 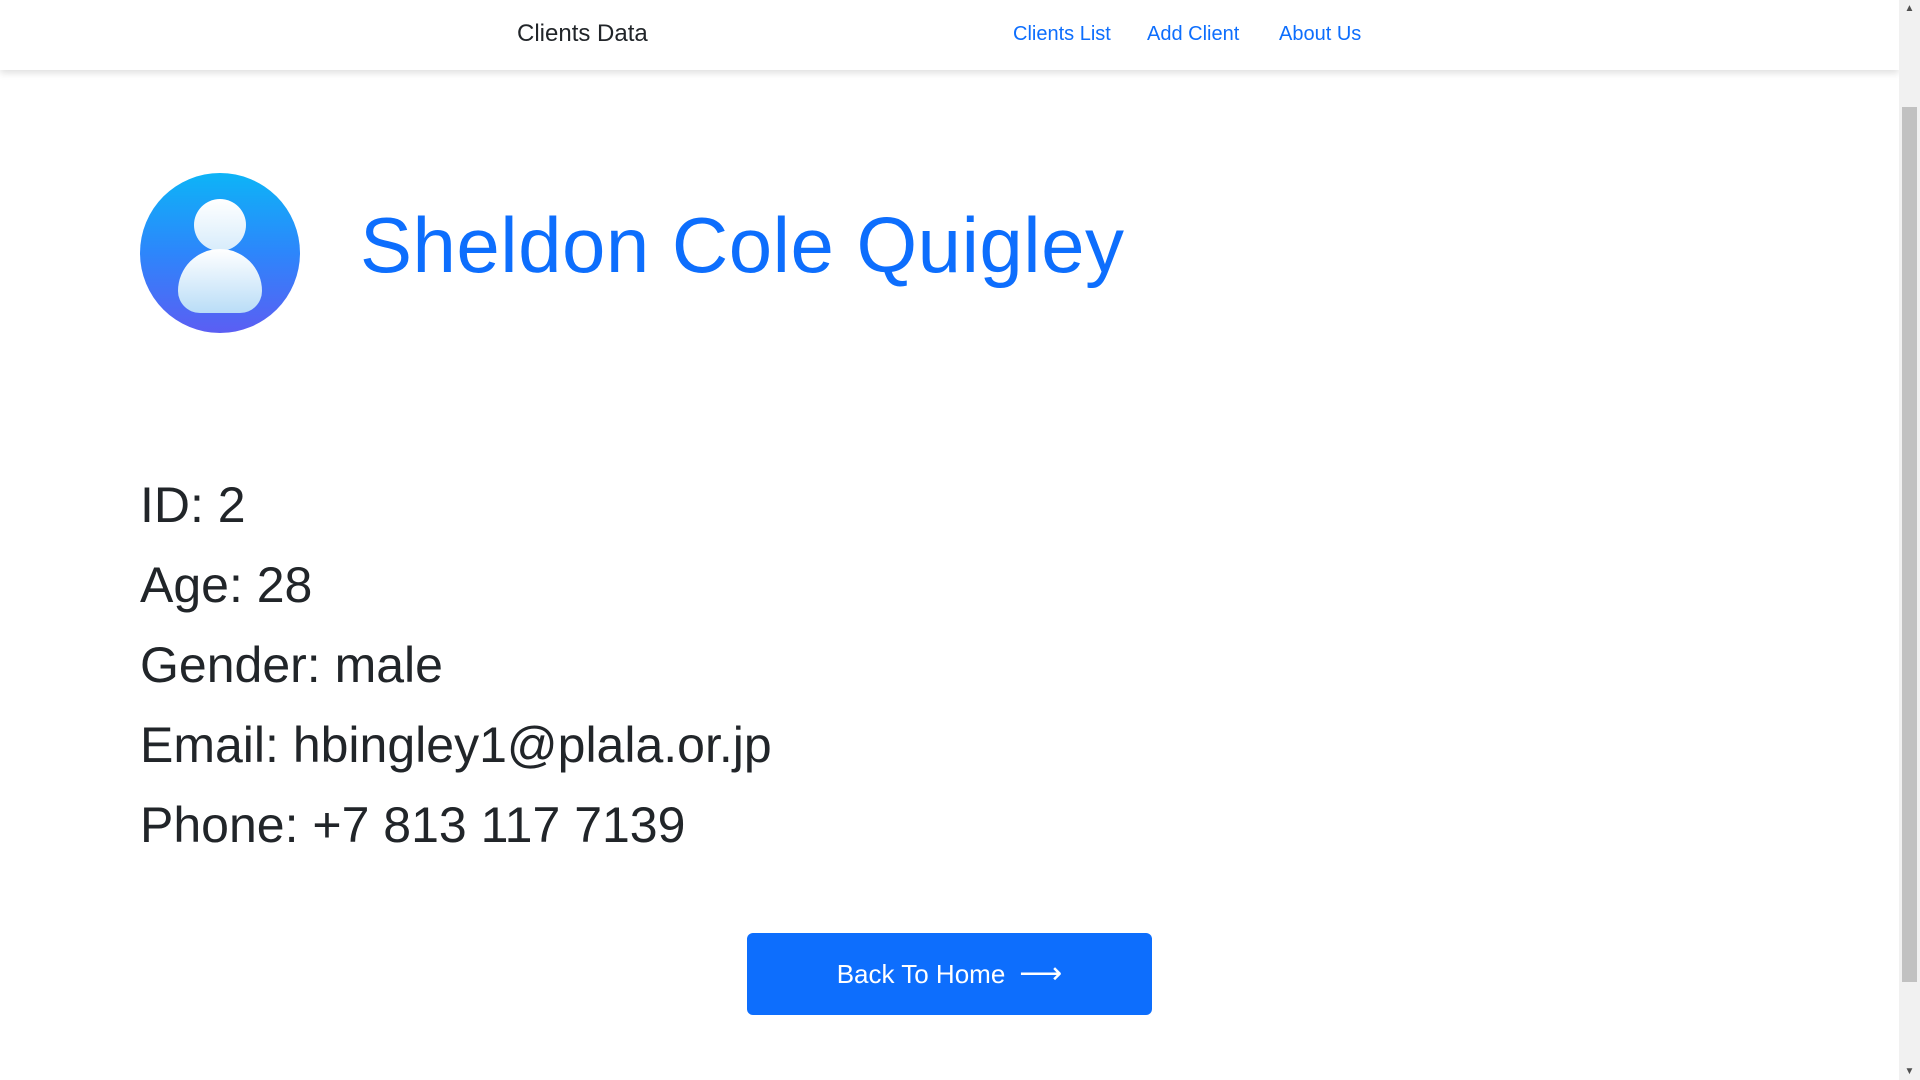 I want to click on nav-link-add-client: Add Client, so click(x=1193, y=34).